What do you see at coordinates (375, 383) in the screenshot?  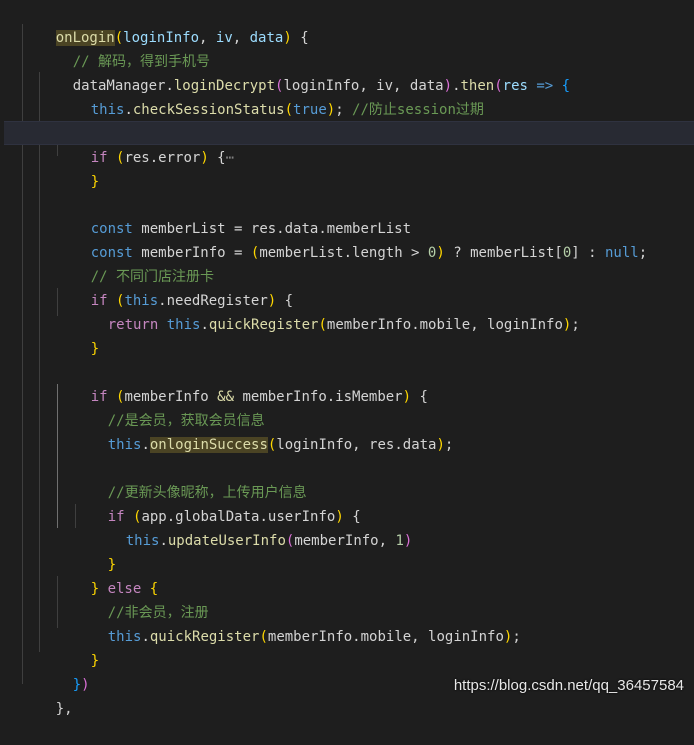 I see `code-line: if (memberInfo && memberInfo.isMember) {` at bounding box center [375, 383].